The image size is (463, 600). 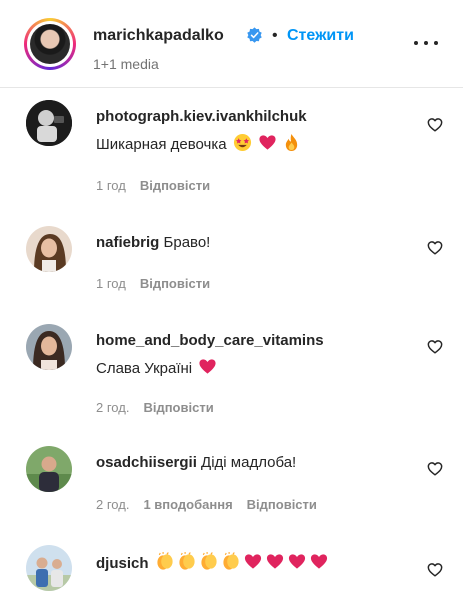 What do you see at coordinates (291, 142) in the screenshot?
I see `fire-emoji-icon` at bounding box center [291, 142].